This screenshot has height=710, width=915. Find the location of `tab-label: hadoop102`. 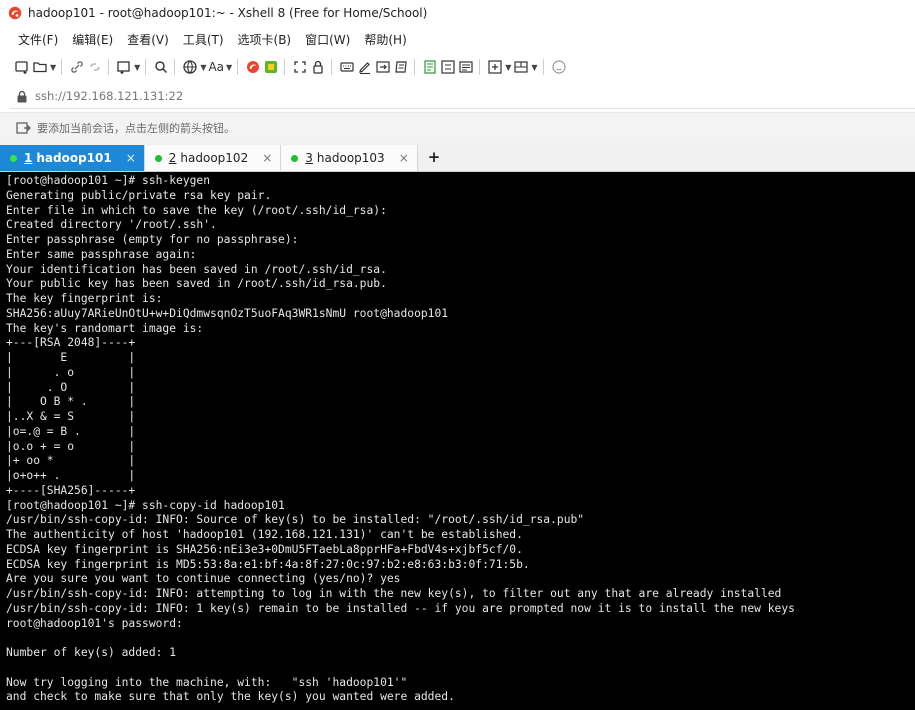

tab-label: hadoop102 is located at coordinates (214, 158).